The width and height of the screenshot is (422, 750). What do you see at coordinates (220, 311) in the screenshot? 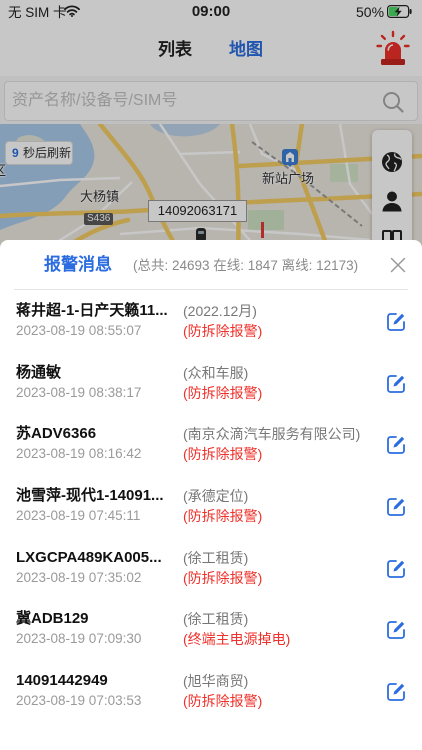
I see `alarm-company: (2022.12月)` at bounding box center [220, 311].